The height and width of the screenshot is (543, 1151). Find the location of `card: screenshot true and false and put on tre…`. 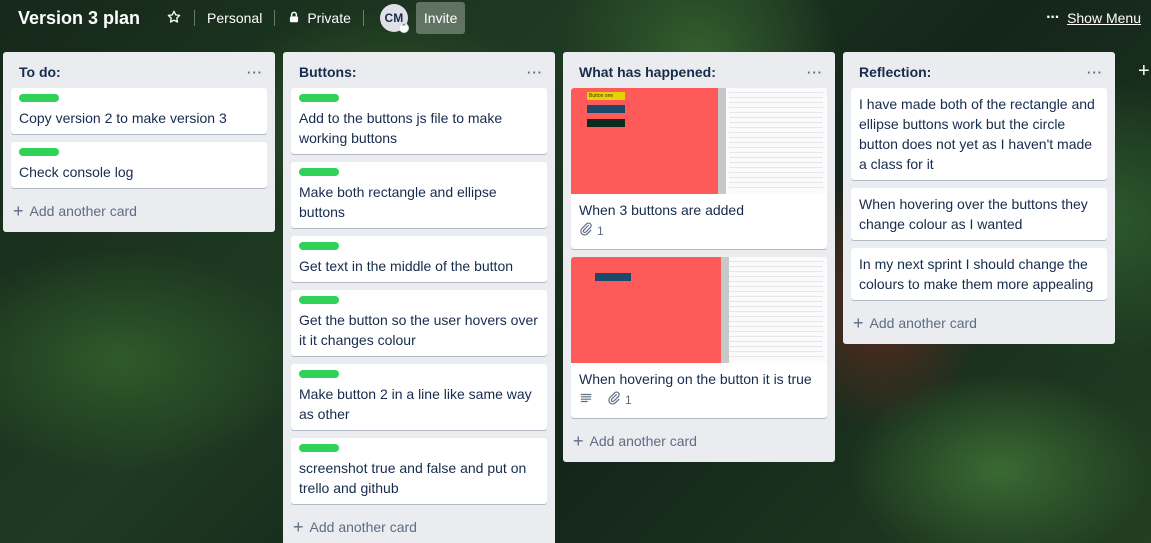

card: screenshot true and false and put on tre… is located at coordinates (419, 471).